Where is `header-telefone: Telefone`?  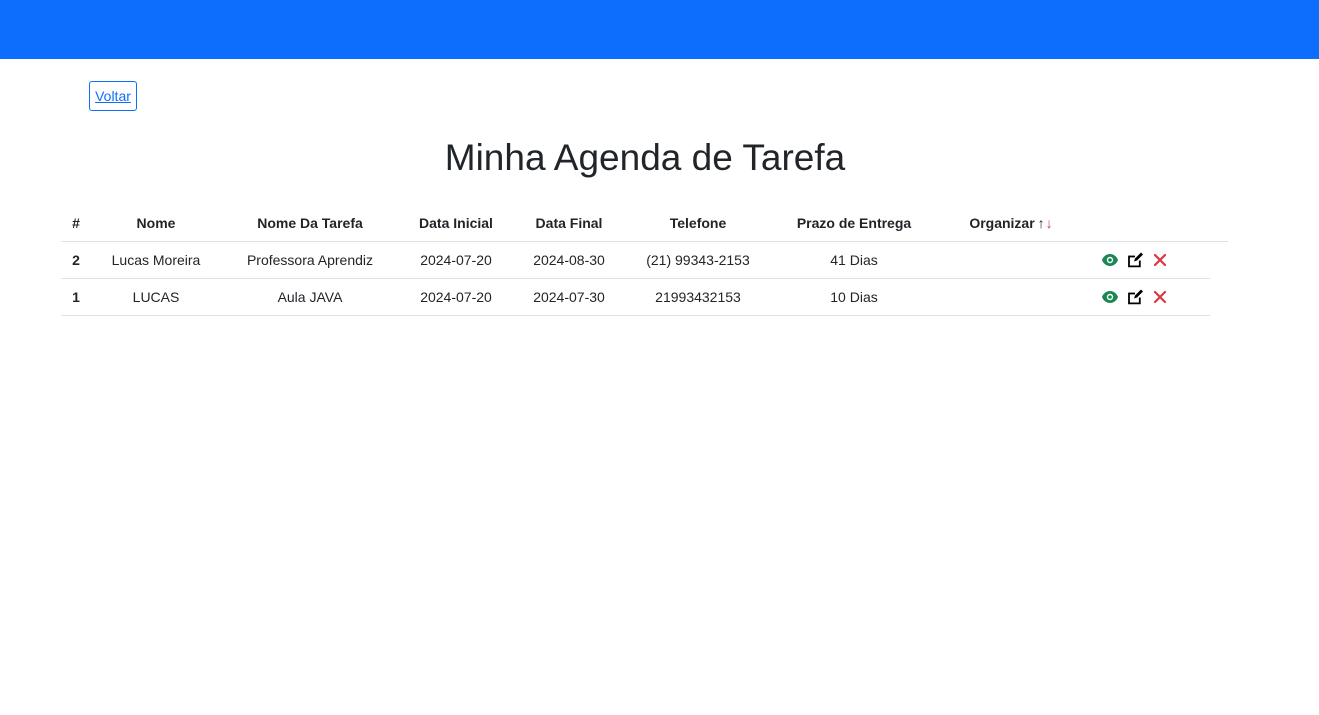 header-telefone: Telefone is located at coordinates (698, 223).